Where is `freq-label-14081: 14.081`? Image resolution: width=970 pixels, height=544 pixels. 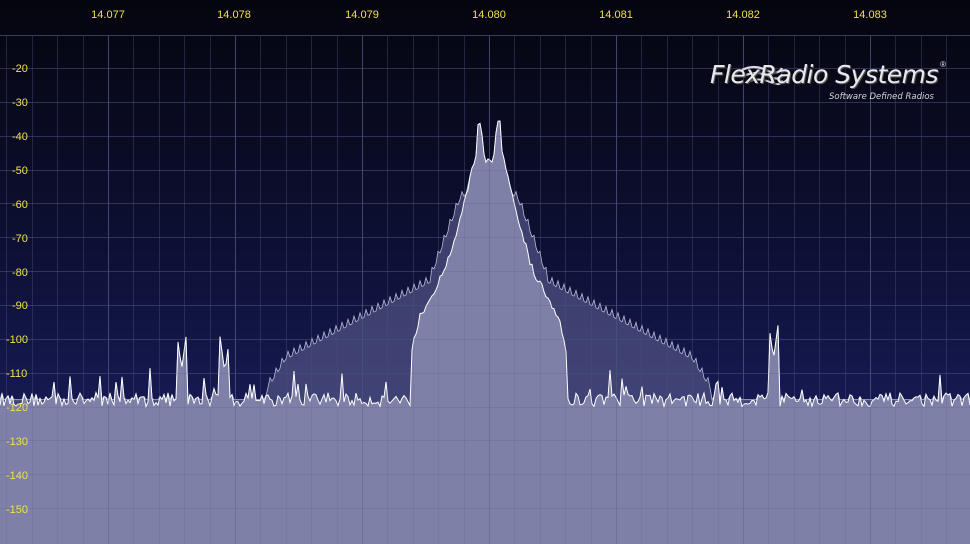
freq-label-14081: 14.081 is located at coordinates (616, 15).